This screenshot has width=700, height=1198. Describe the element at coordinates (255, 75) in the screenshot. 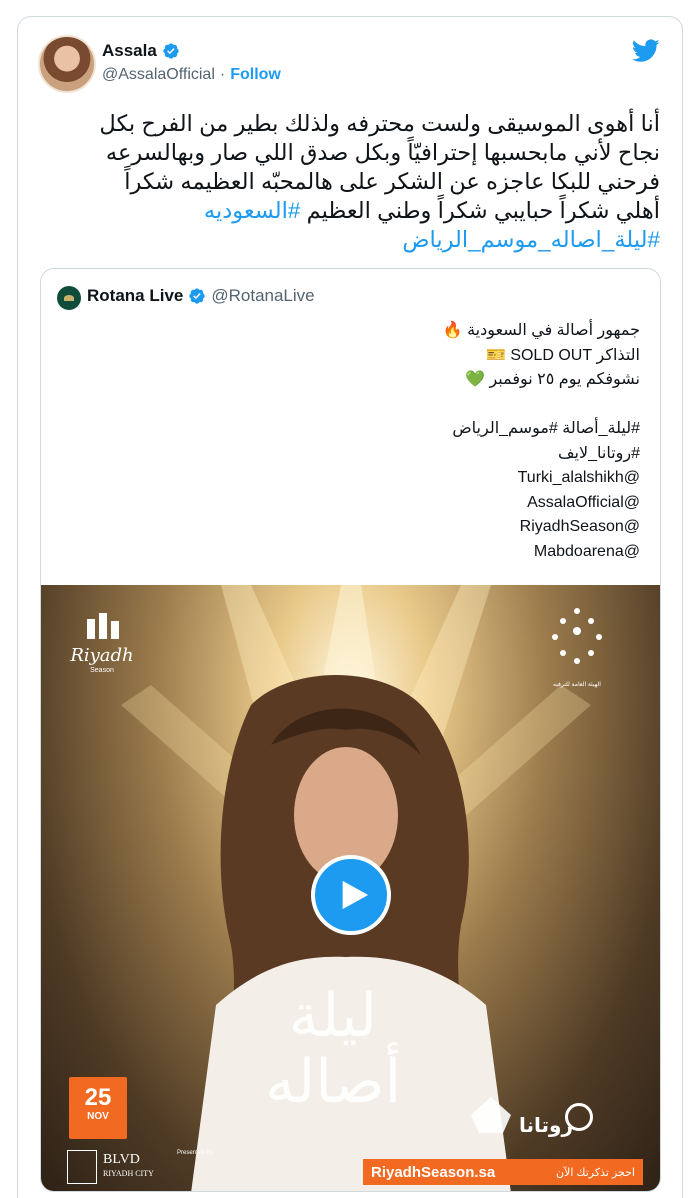

I see `follow-button: Follow` at that location.